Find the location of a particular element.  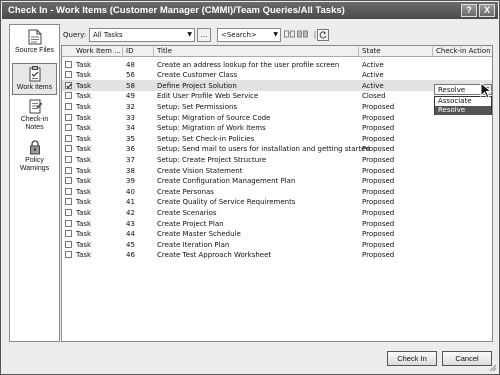

table-row: Task 43 Create Project Plan Proposed is located at coordinates (277, 223).